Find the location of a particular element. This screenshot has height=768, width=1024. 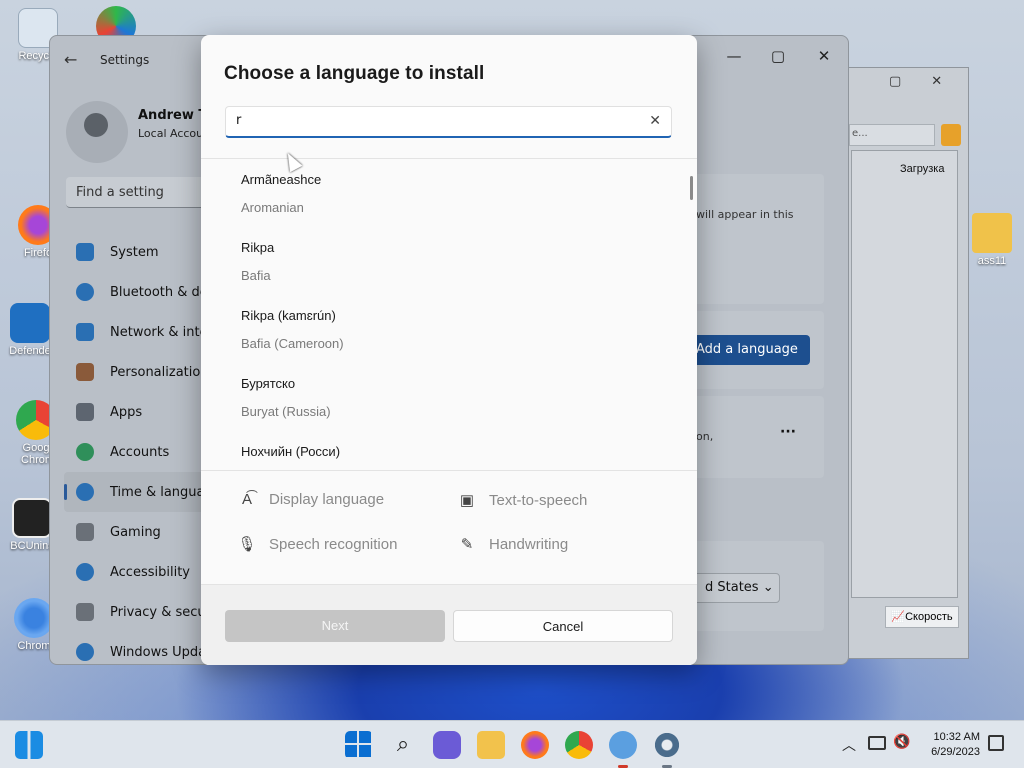

brush-icon is located at coordinates (85, 372).